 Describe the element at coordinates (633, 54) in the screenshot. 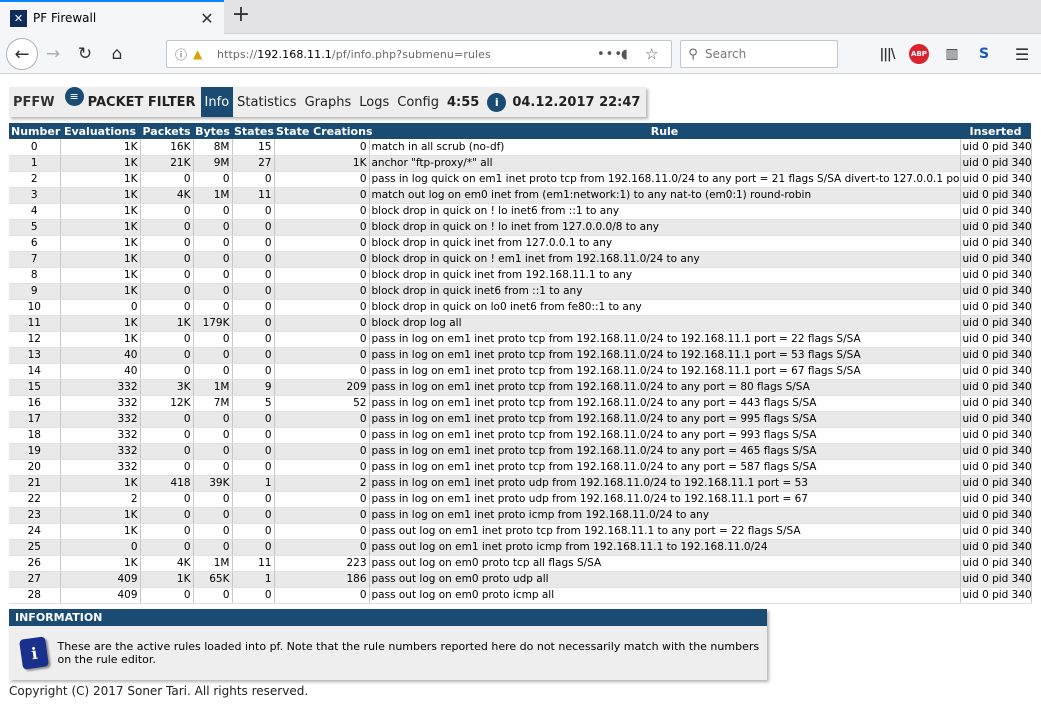

I see `pocket-icon: ◖` at that location.